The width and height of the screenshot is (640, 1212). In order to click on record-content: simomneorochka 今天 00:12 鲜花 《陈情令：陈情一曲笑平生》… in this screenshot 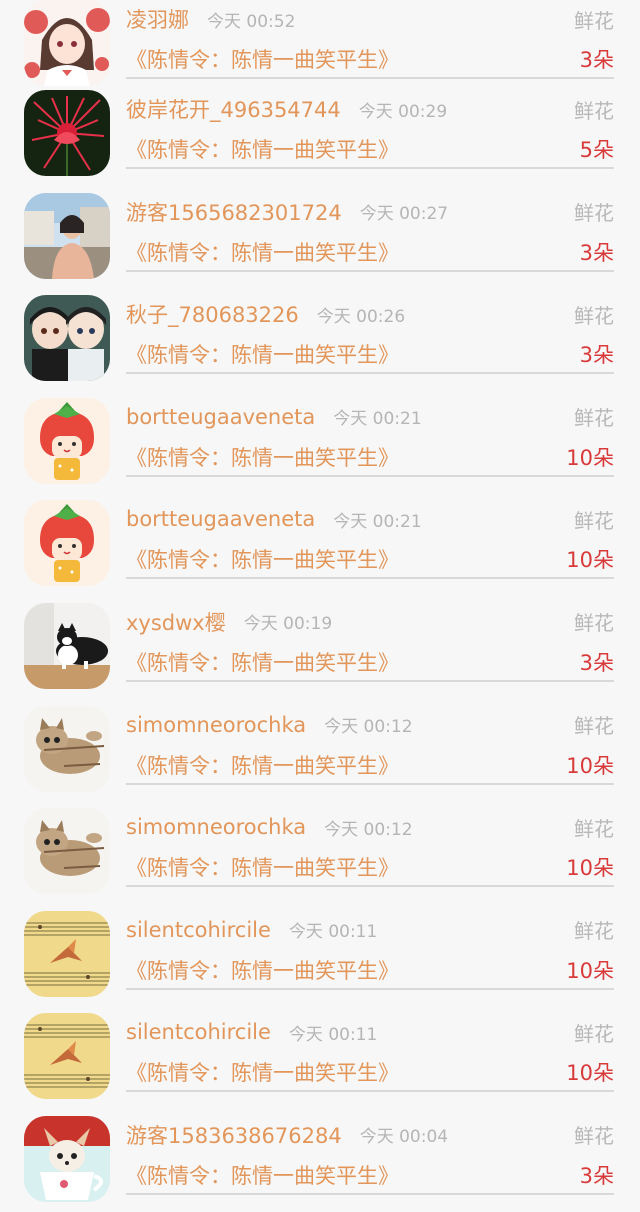, I will do `click(370, 745)`.